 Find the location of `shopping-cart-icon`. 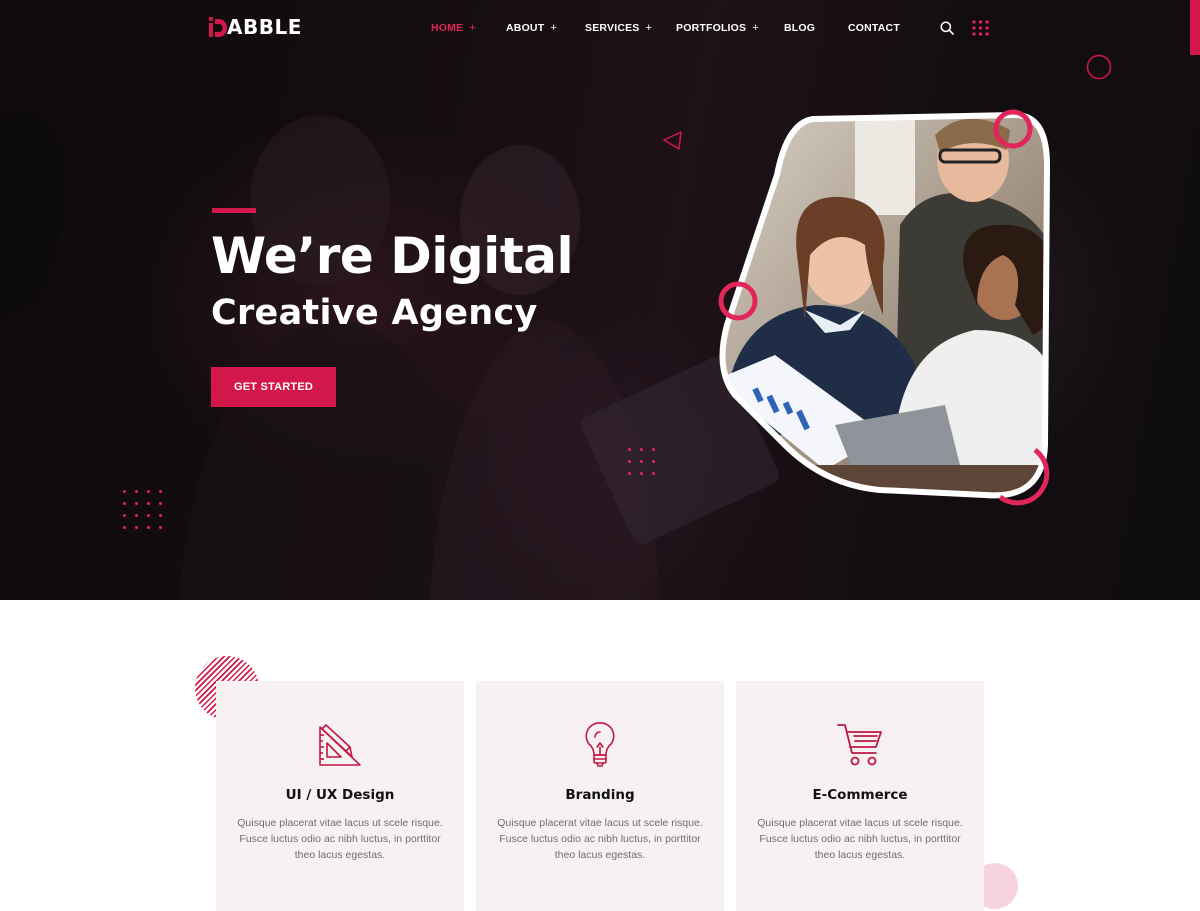

shopping-cart-icon is located at coordinates (859, 745).